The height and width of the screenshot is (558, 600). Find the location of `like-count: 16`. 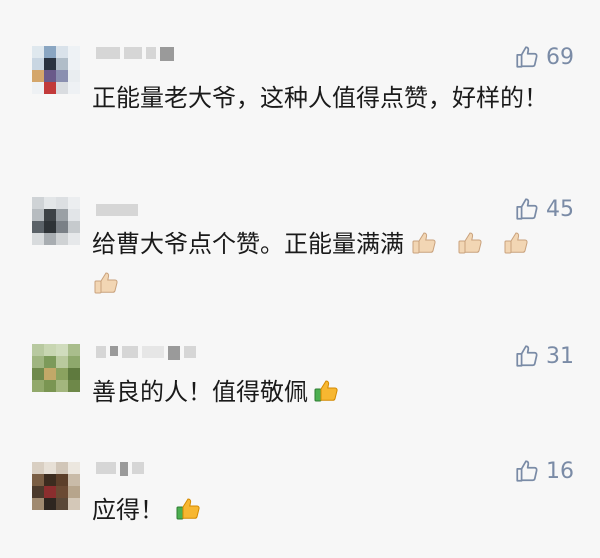

like-count: 16 is located at coordinates (560, 471).